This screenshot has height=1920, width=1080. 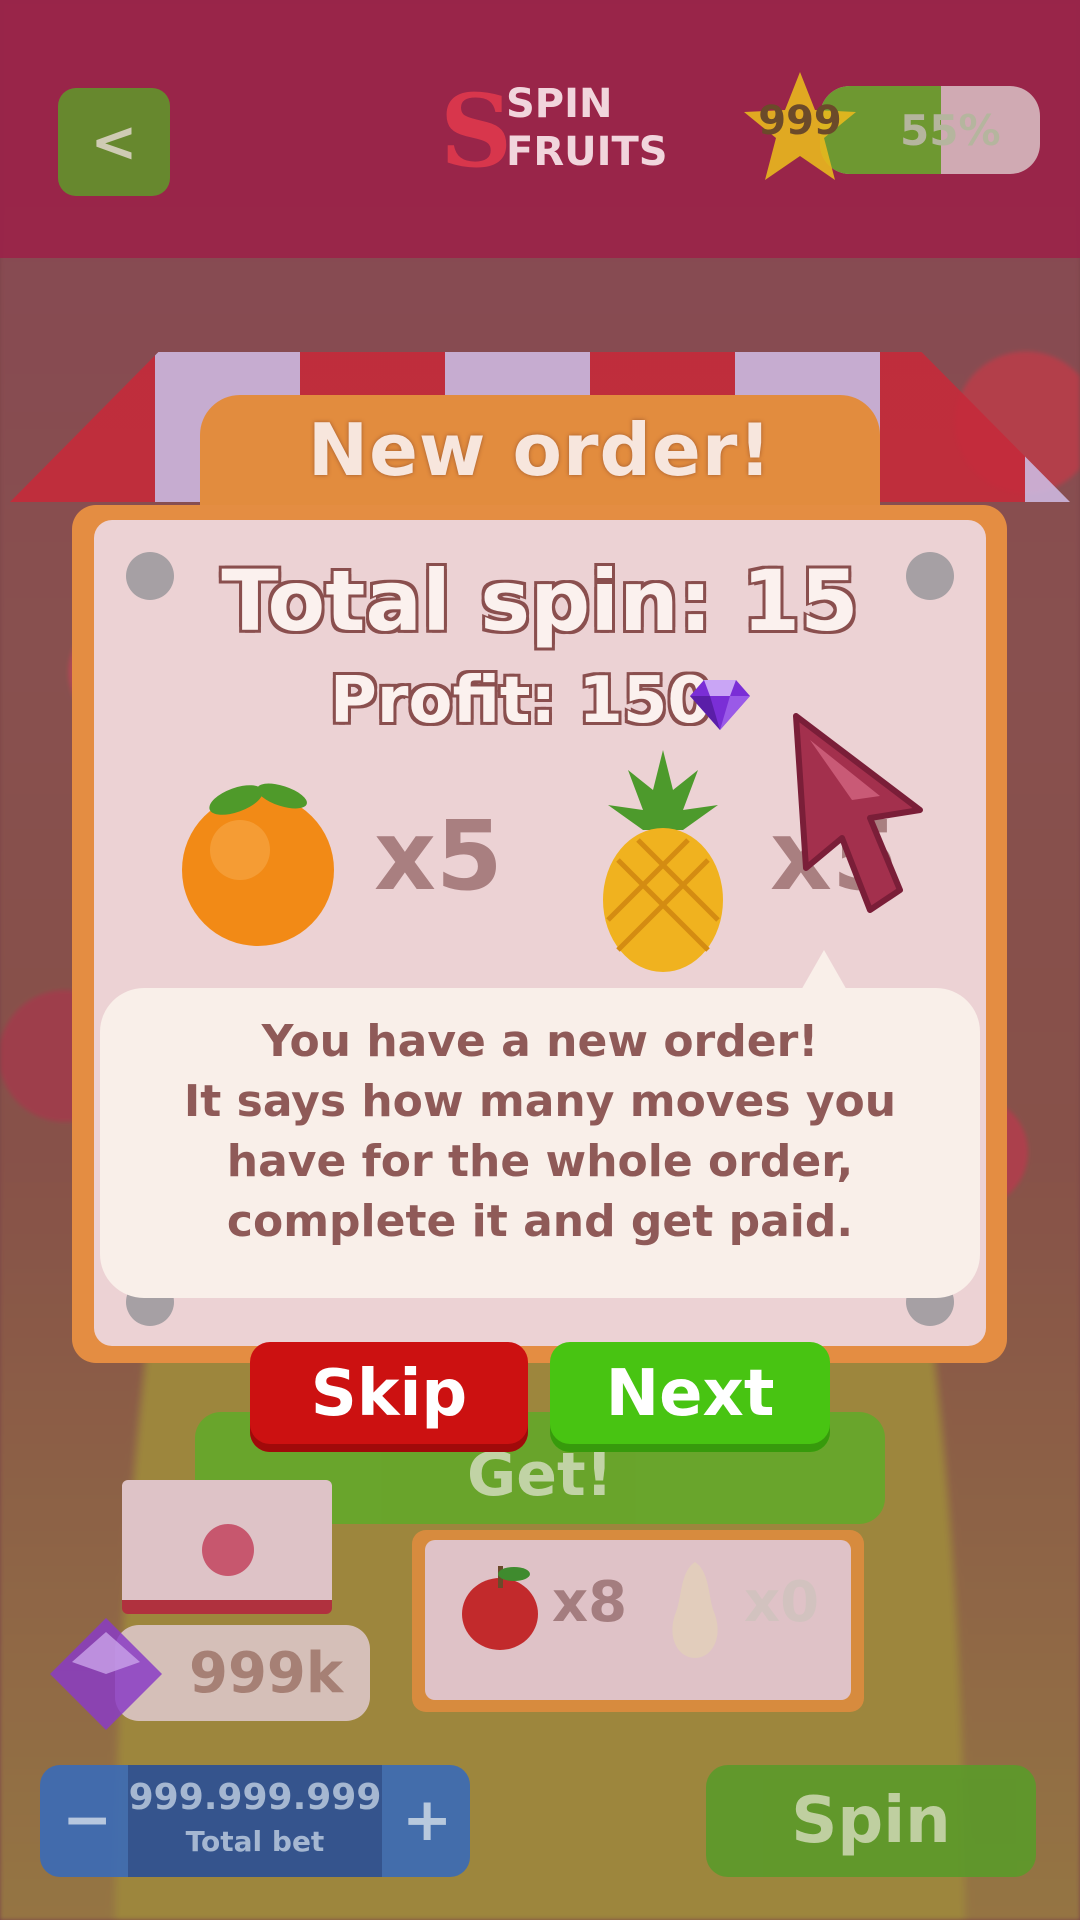 What do you see at coordinates (824, 971) in the screenshot?
I see `tooltip-tail` at bounding box center [824, 971].